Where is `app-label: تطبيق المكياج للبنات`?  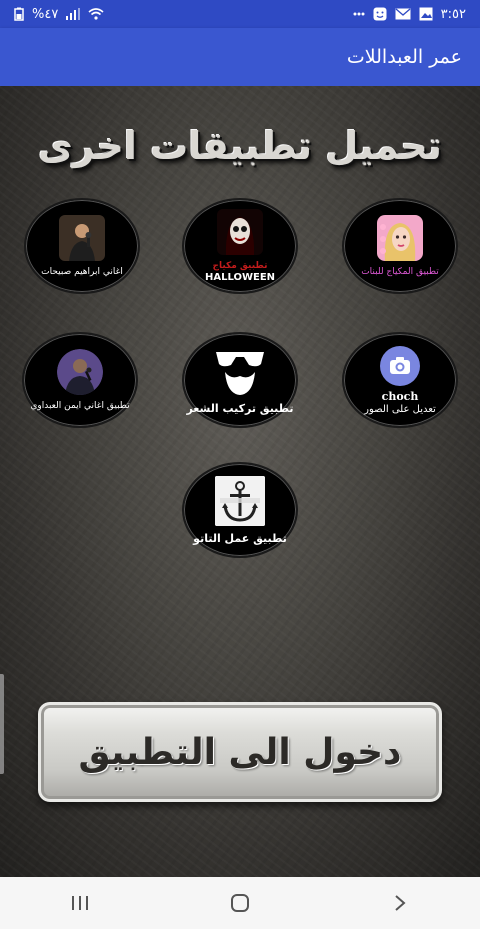 app-label: تطبيق المكياج للبنات is located at coordinates (400, 272).